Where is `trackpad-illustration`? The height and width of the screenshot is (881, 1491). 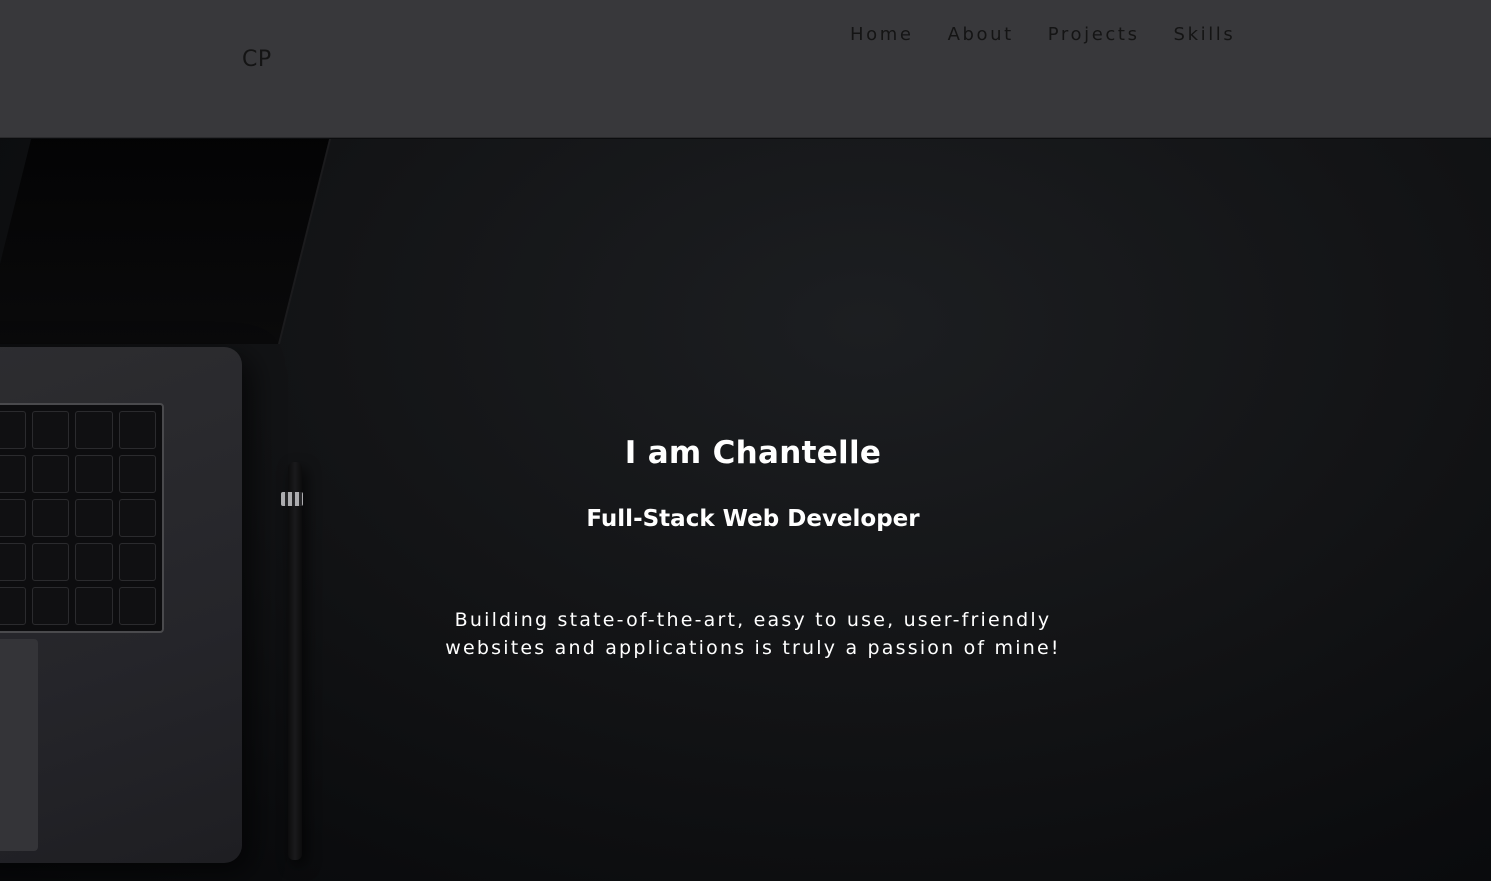 trackpad-illustration is located at coordinates (19, 745).